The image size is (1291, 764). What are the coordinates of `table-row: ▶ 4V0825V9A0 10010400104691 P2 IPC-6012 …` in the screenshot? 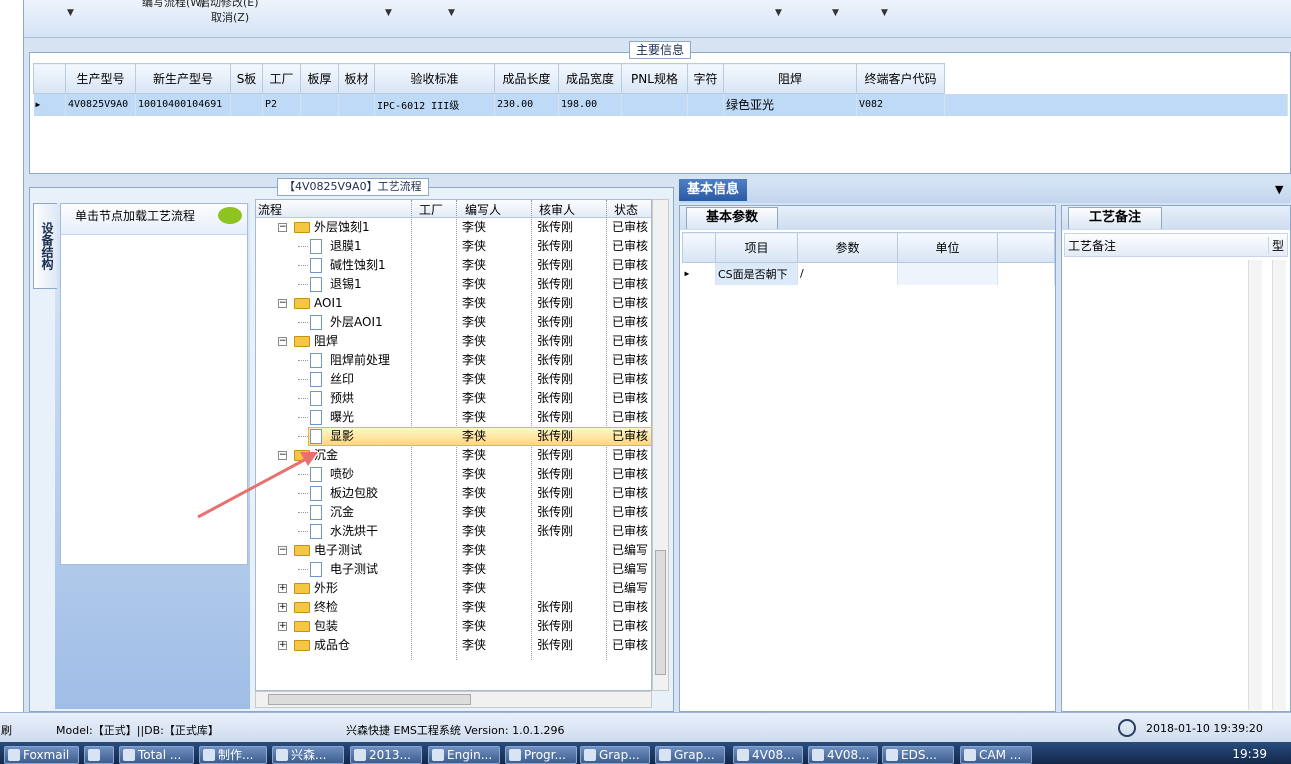 It's located at (660, 104).